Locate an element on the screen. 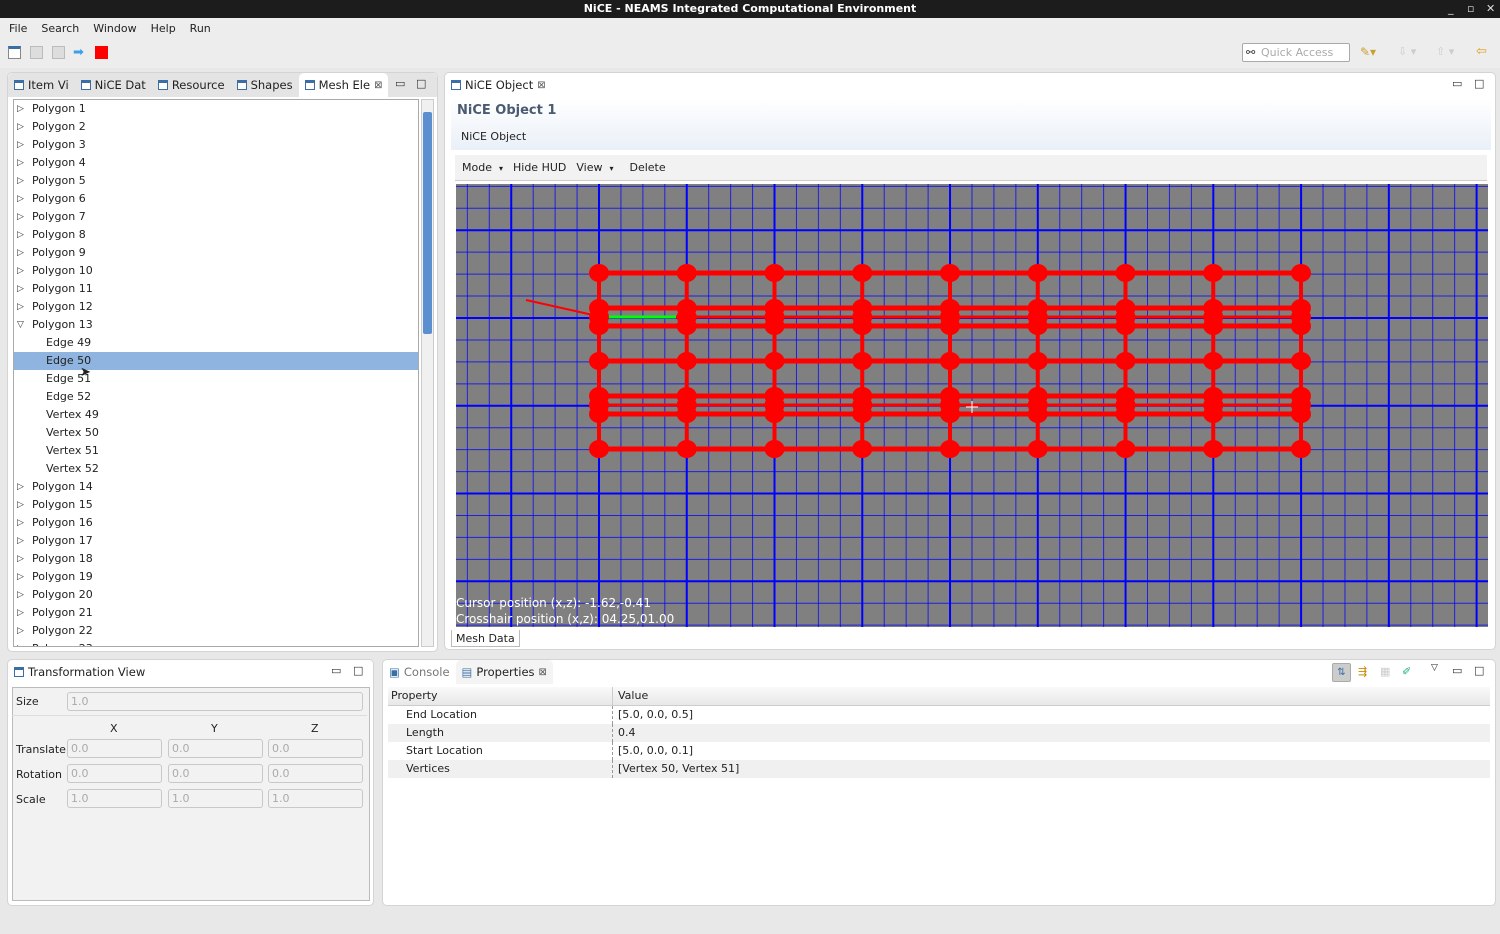  tree-item: Vertex 49 is located at coordinates (216, 415).